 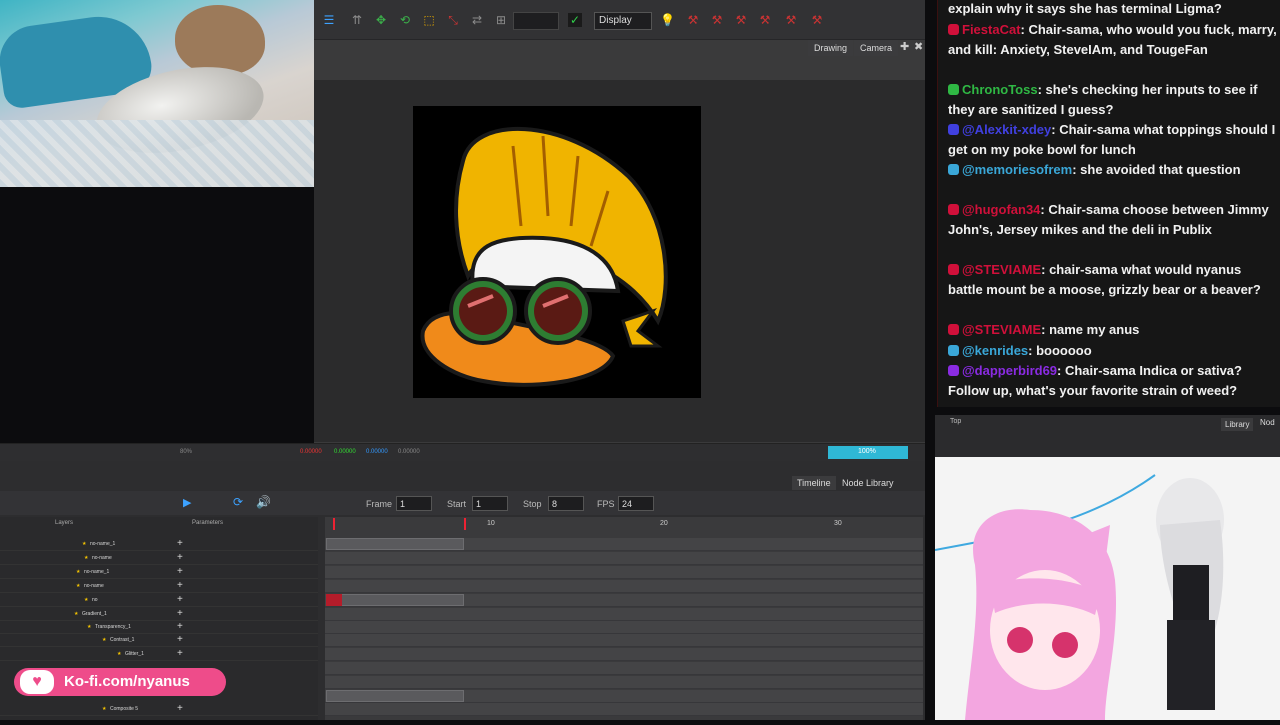 What do you see at coordinates (187, 502) in the screenshot?
I see `play-icon: ▶` at bounding box center [187, 502].